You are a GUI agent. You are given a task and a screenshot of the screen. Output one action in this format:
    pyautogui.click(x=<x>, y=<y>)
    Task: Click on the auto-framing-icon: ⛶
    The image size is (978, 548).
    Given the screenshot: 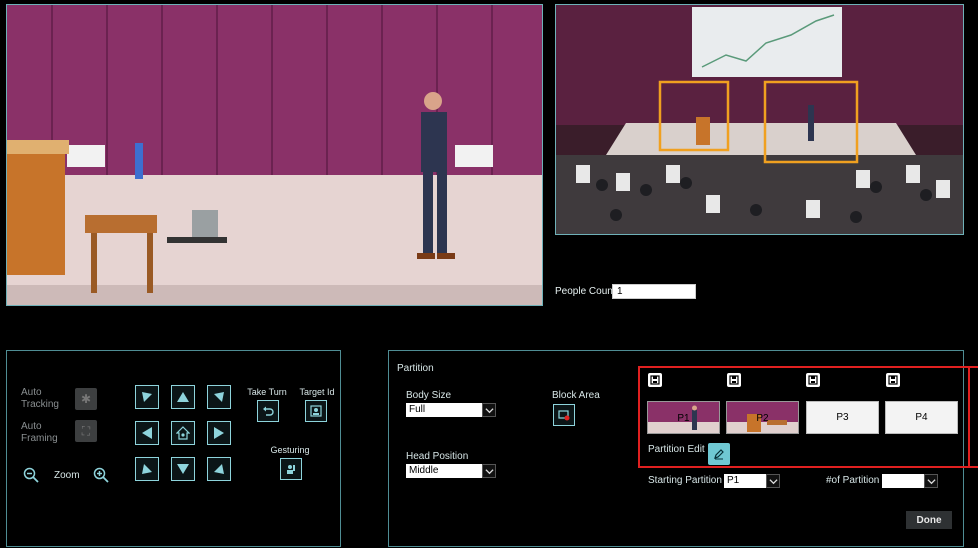 What is the action you would take?
    pyautogui.click(x=86, y=431)
    